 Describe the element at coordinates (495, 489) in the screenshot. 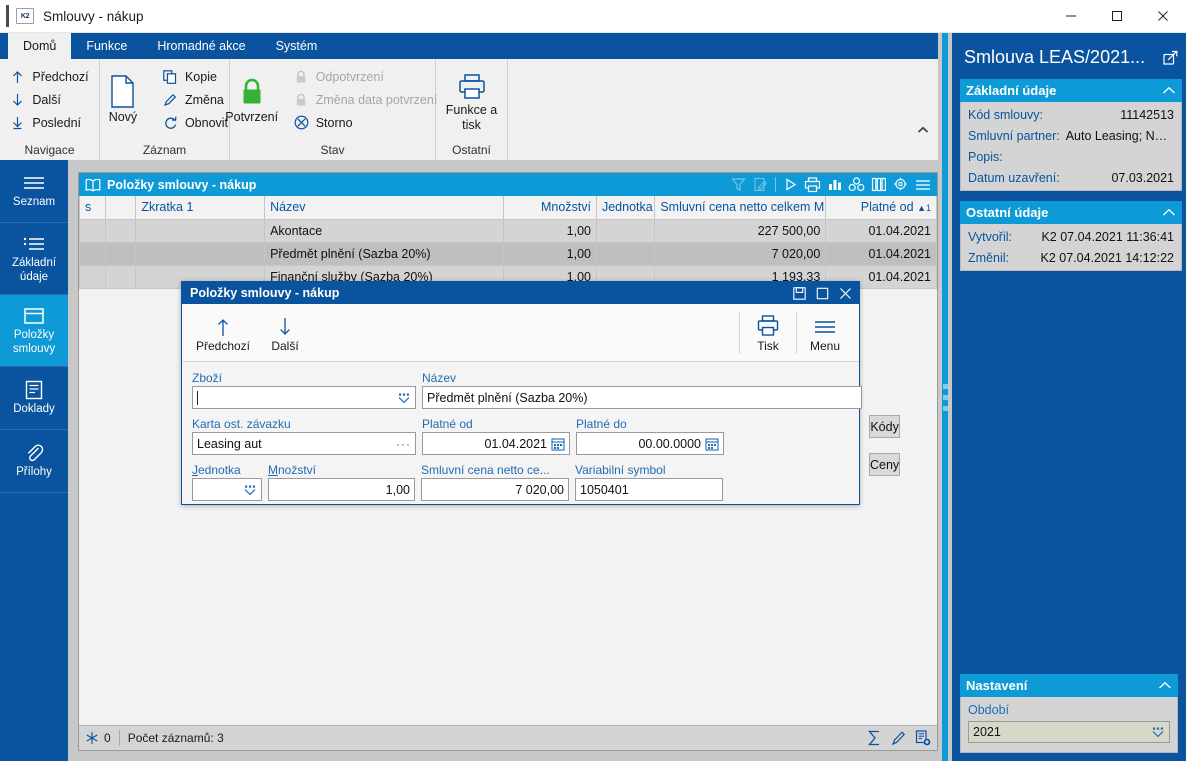

I see `smluvni-cena-input: 7 020,00` at that location.